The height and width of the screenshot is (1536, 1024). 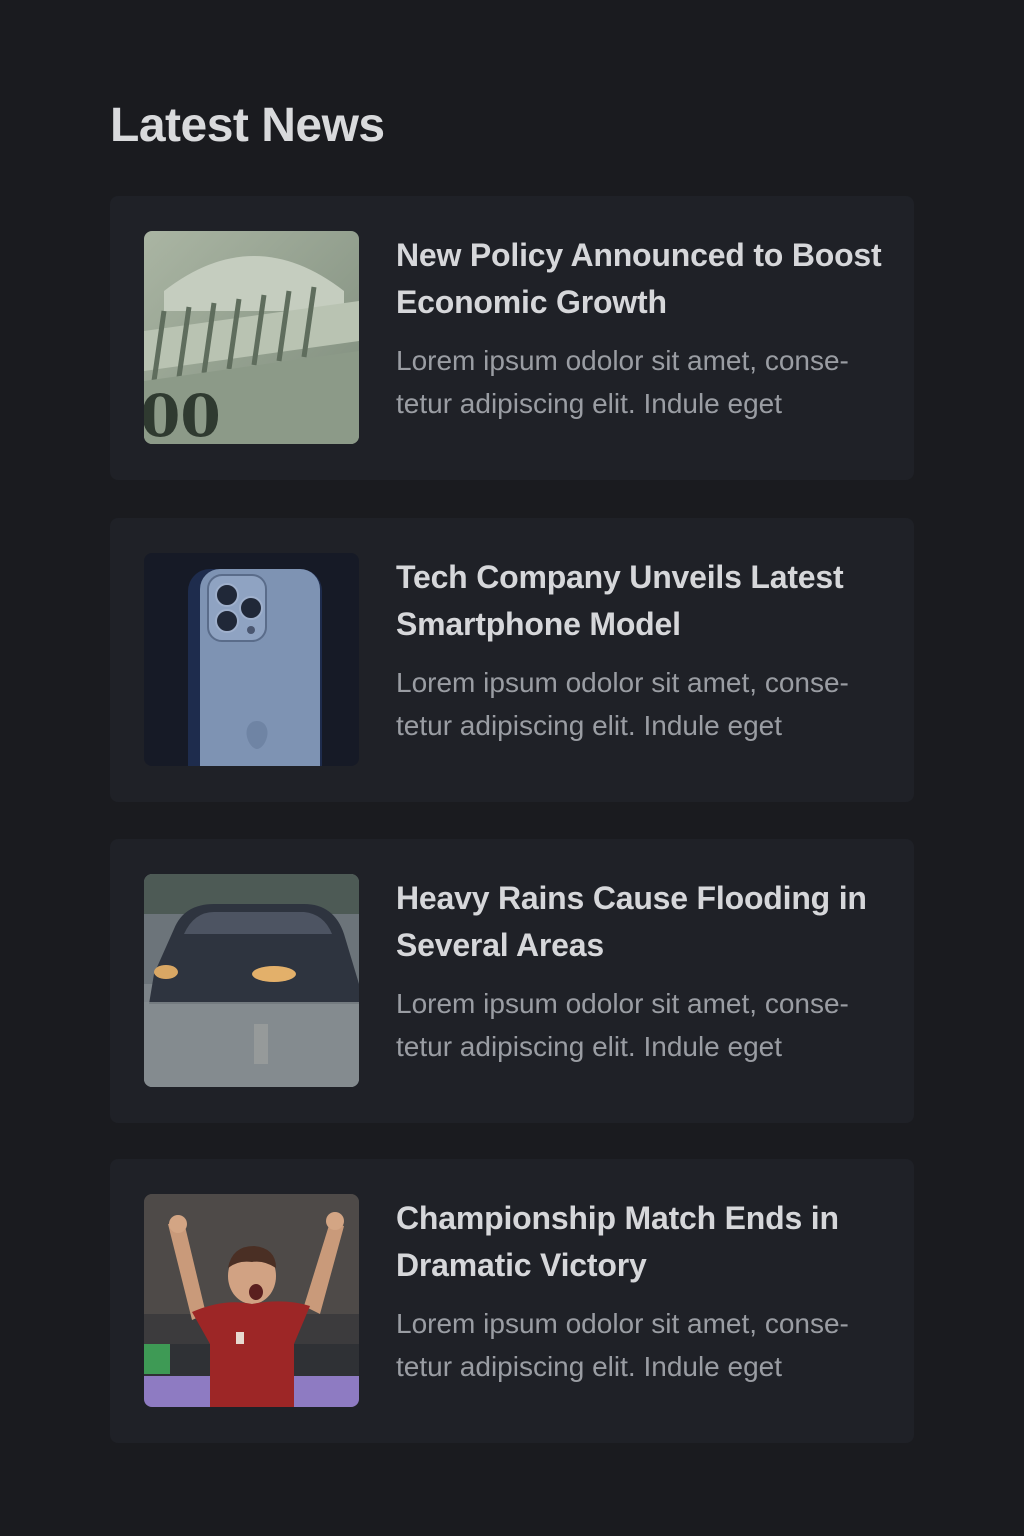 I want to click on celebrating-player-image, so click(x=251, y=1300).